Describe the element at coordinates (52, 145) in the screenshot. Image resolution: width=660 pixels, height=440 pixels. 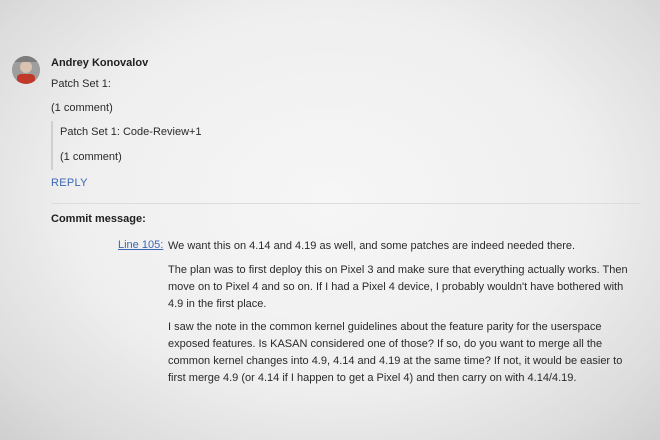
I see `quote-bar` at that location.